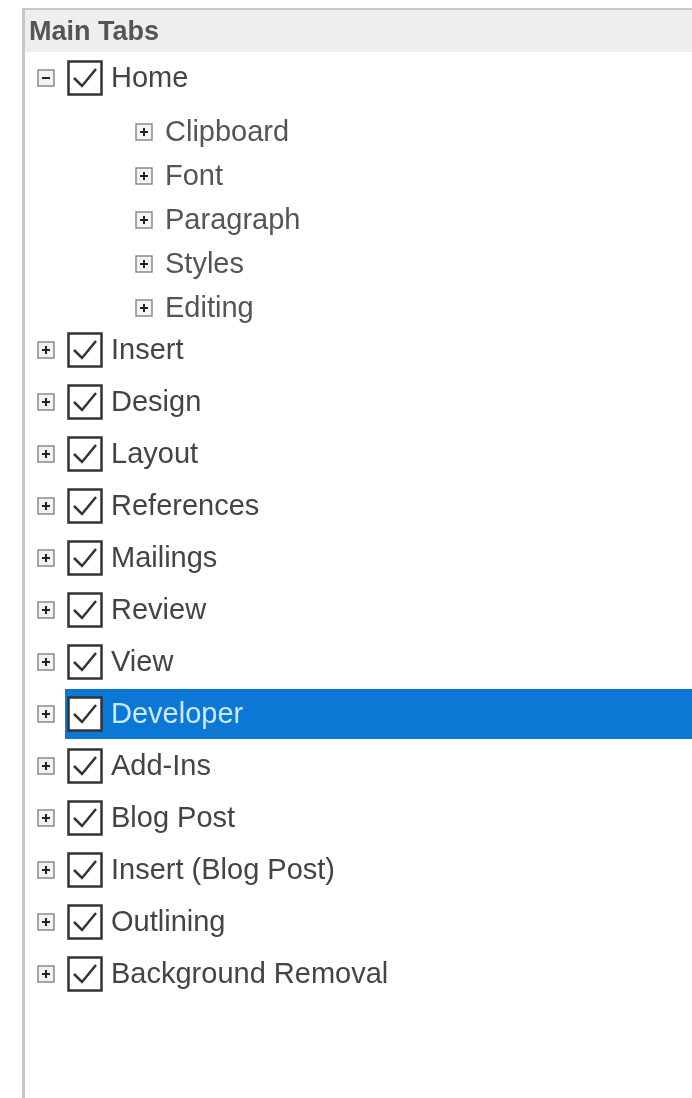 This screenshot has width=692, height=1098. I want to click on tree-item: Background Removal, so click(378, 974).